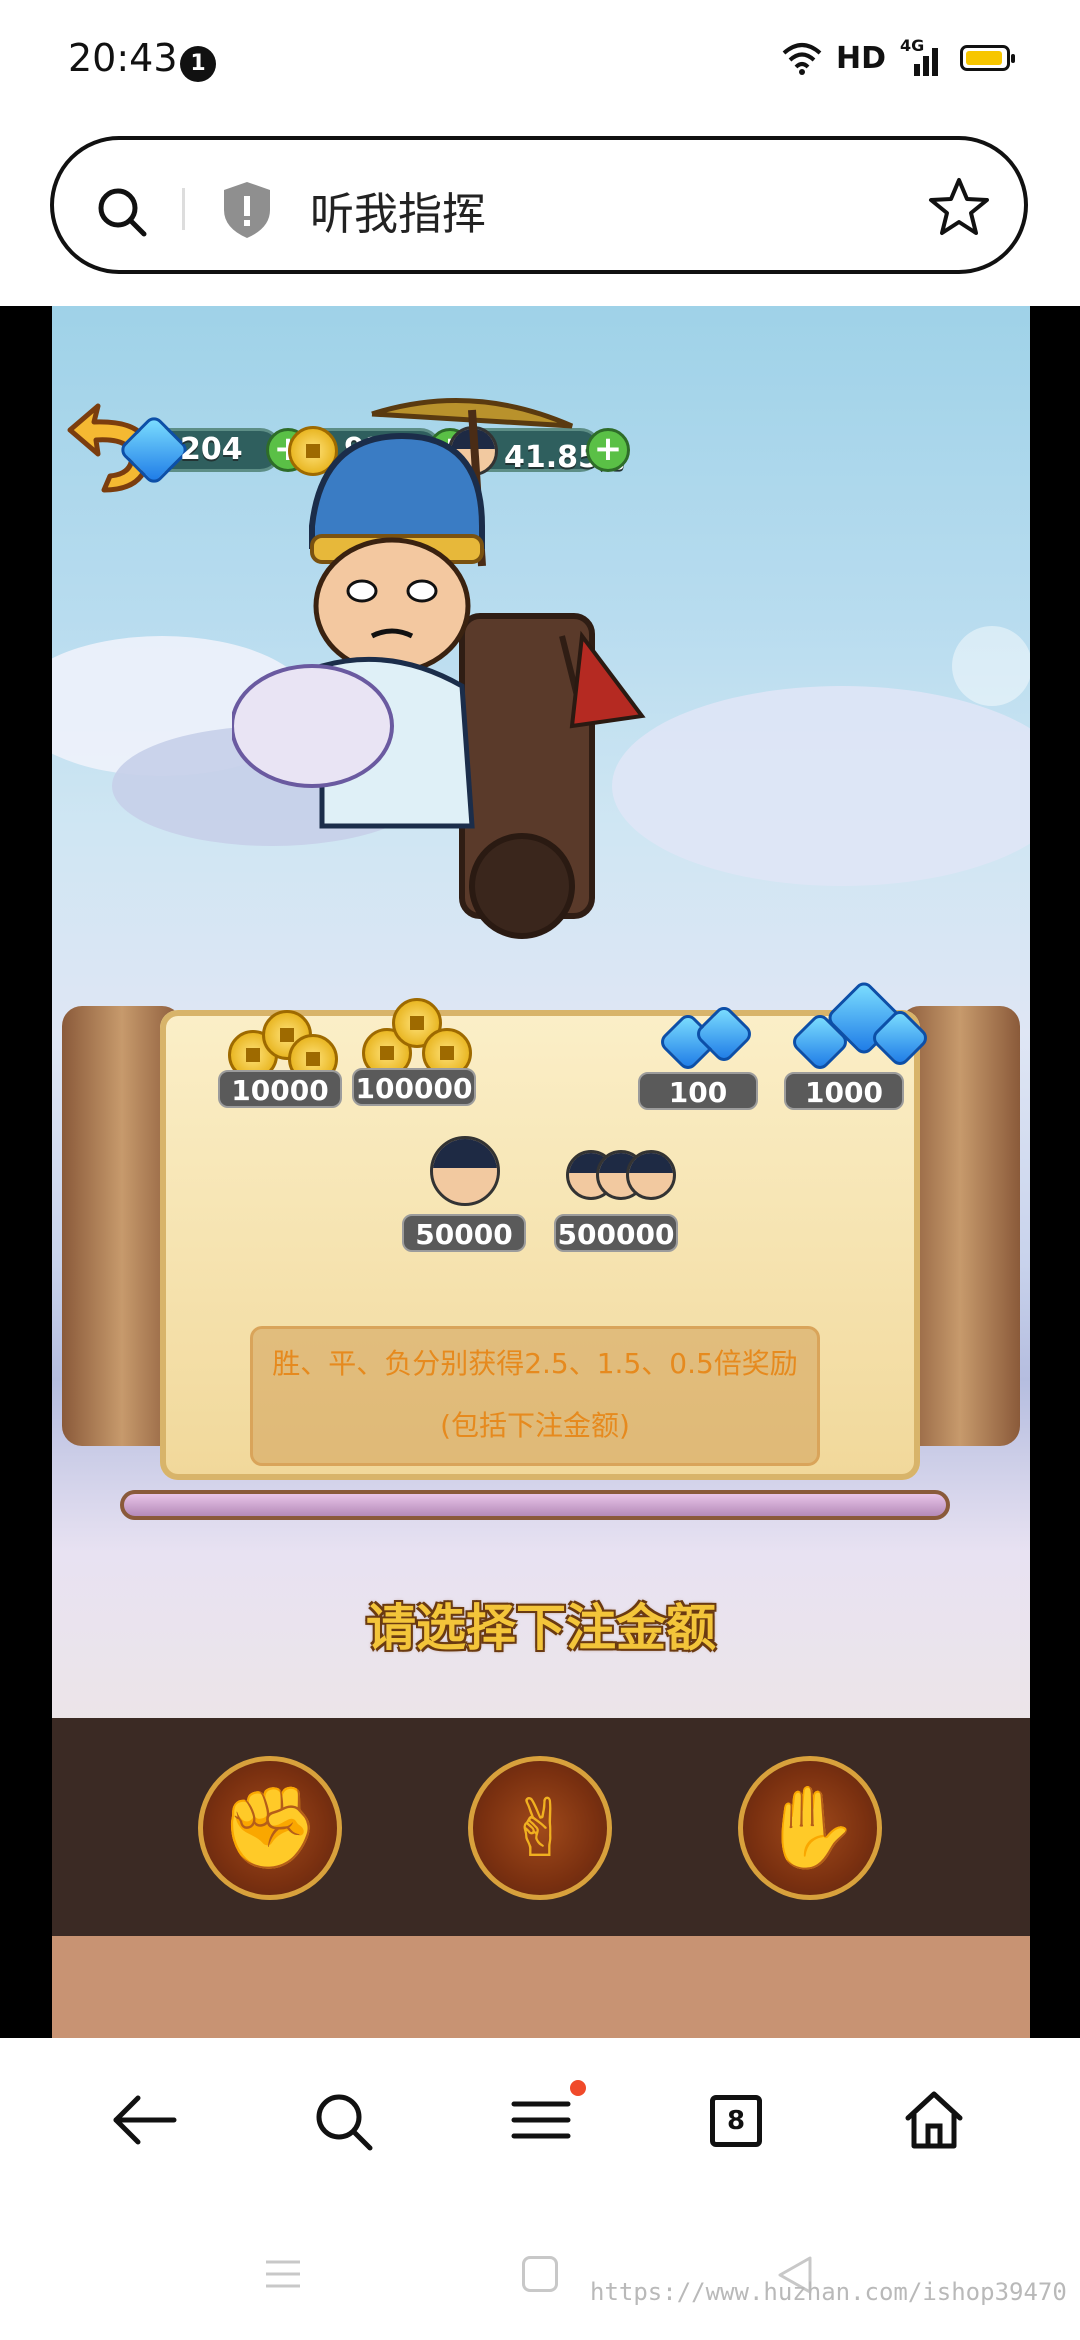 The height and width of the screenshot is (2340, 1080). Describe the element at coordinates (541, 1628) in the screenshot. I see `bet-prompt: 请选择下注金额` at that location.